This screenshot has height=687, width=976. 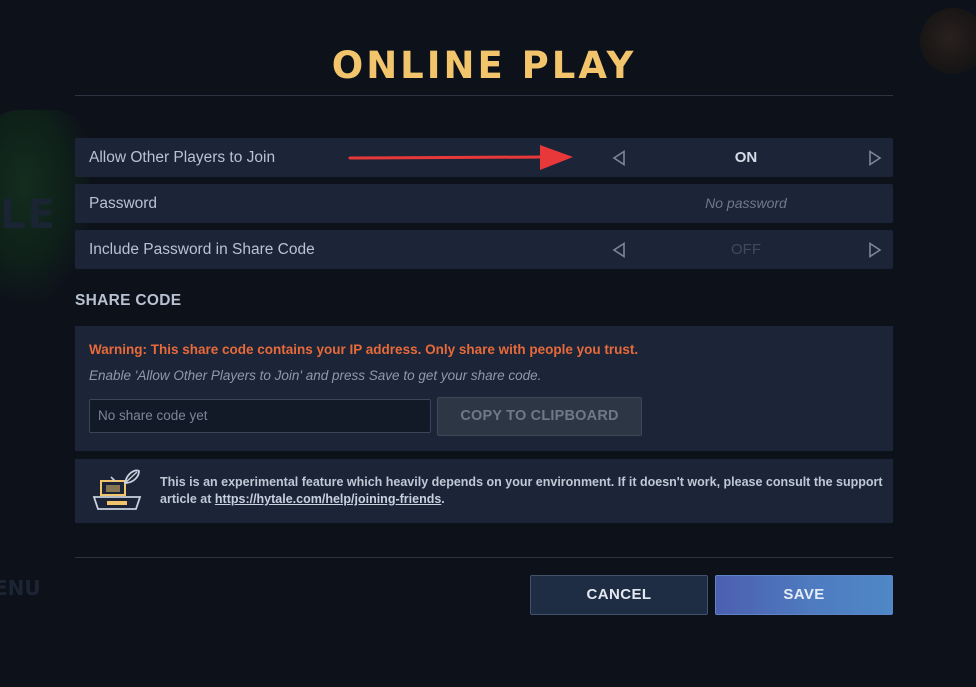 What do you see at coordinates (182, 157) in the screenshot?
I see `allow-join-label: Allow Other Players to Join` at bounding box center [182, 157].